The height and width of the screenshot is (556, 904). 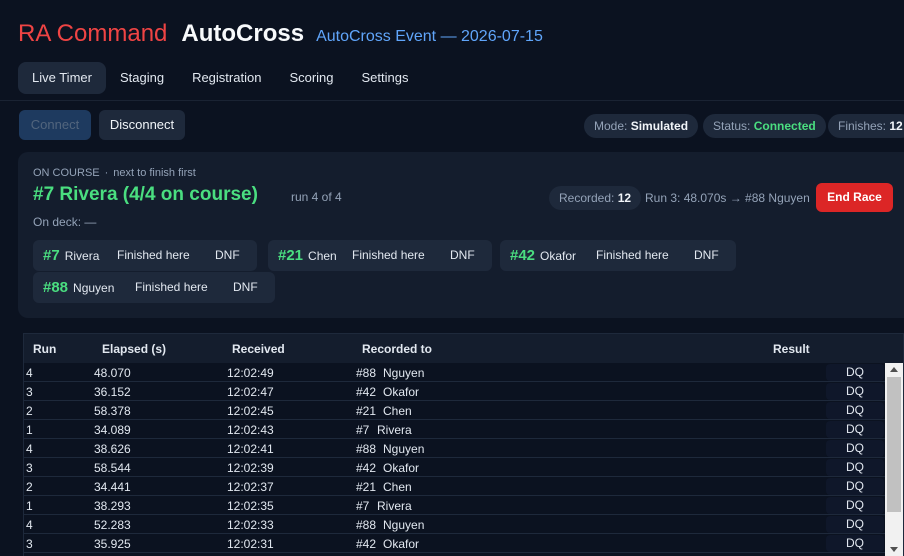 What do you see at coordinates (226, 78) in the screenshot?
I see `tab-registration: Registration` at bounding box center [226, 78].